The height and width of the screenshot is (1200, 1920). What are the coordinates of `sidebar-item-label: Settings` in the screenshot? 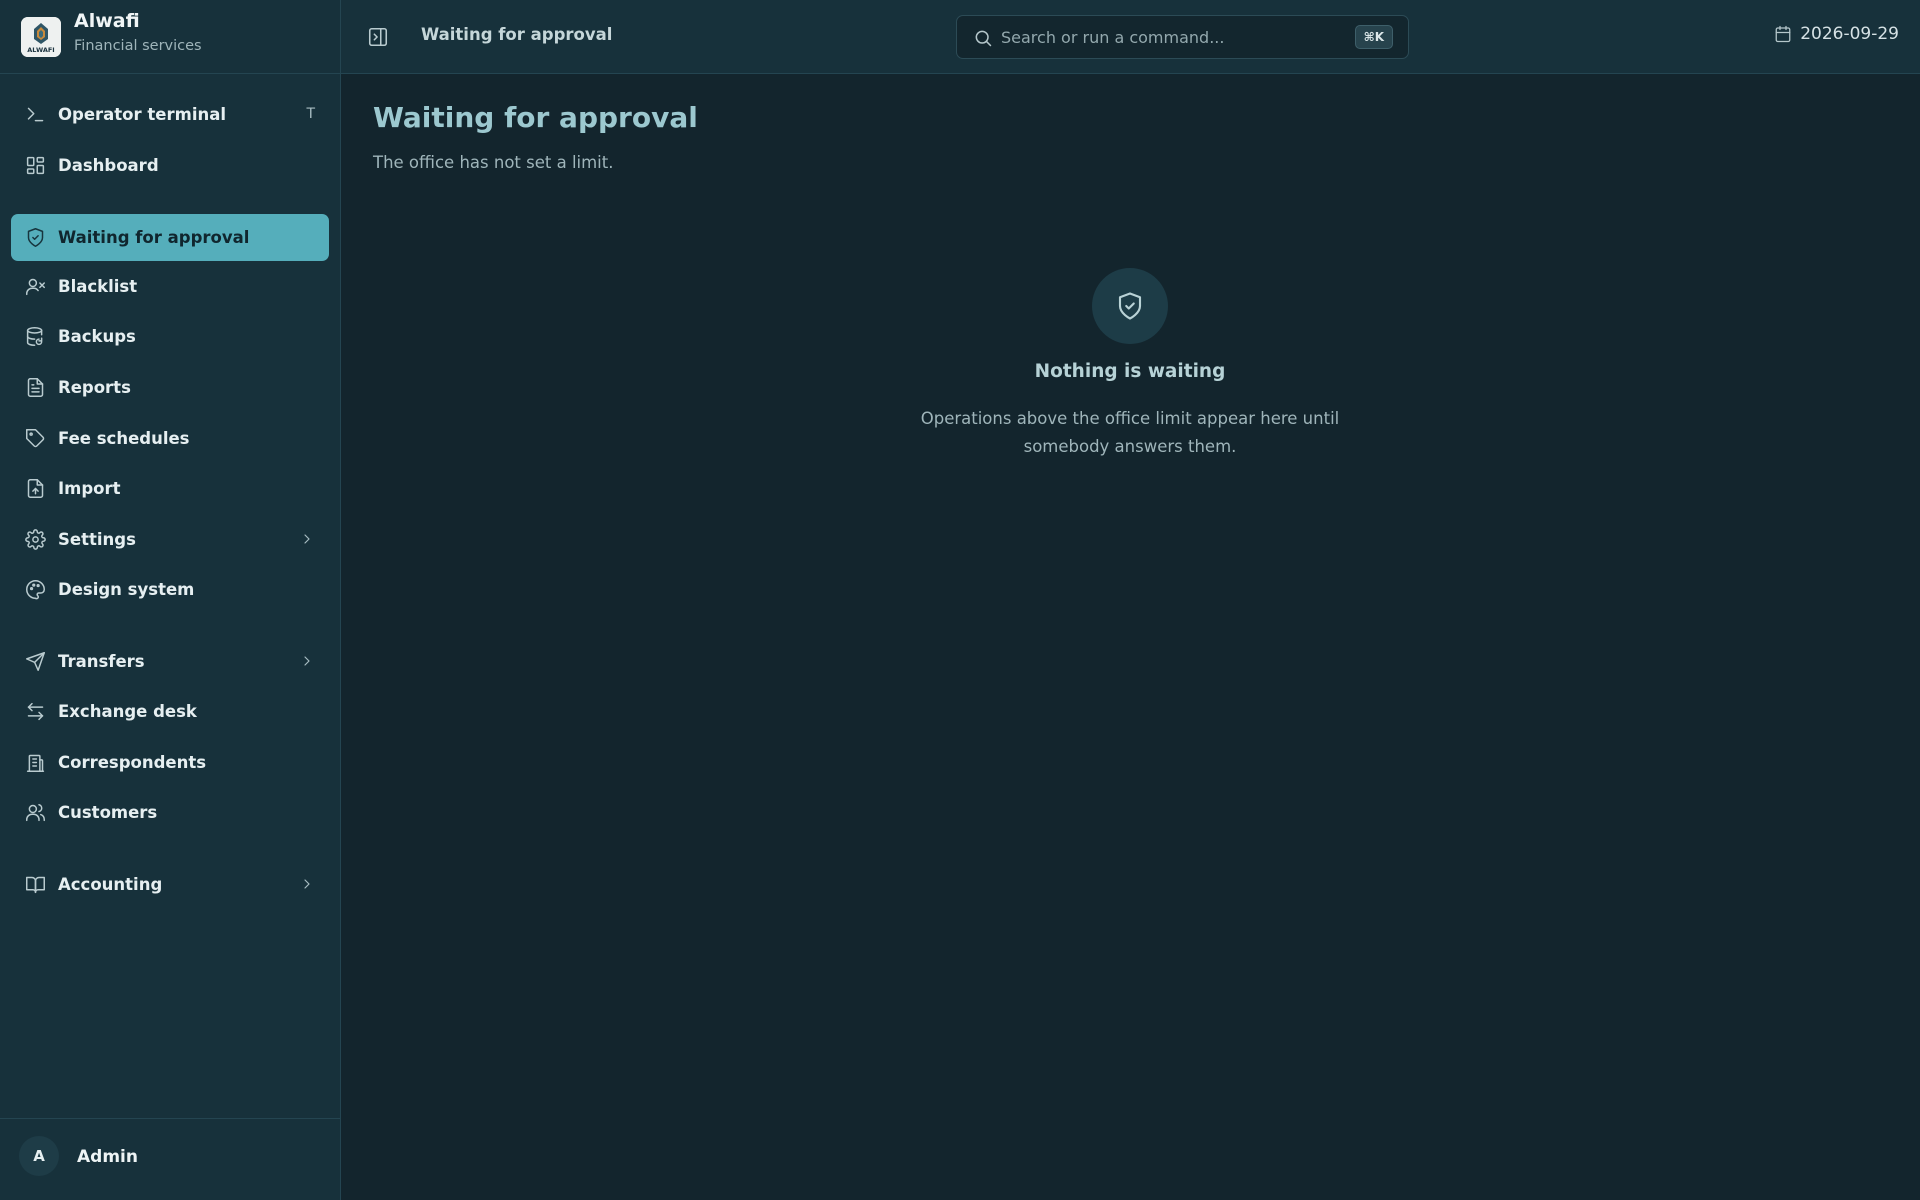 It's located at (97, 539).